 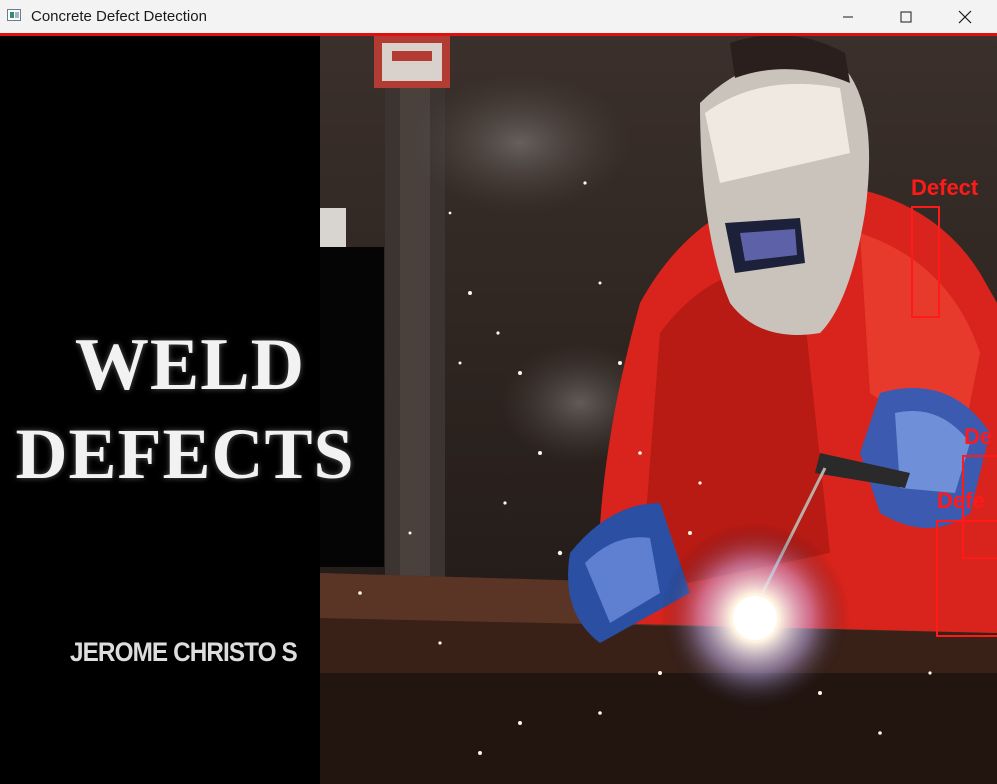 I want to click on headline-defects: DEFECTS, so click(x=185, y=454).